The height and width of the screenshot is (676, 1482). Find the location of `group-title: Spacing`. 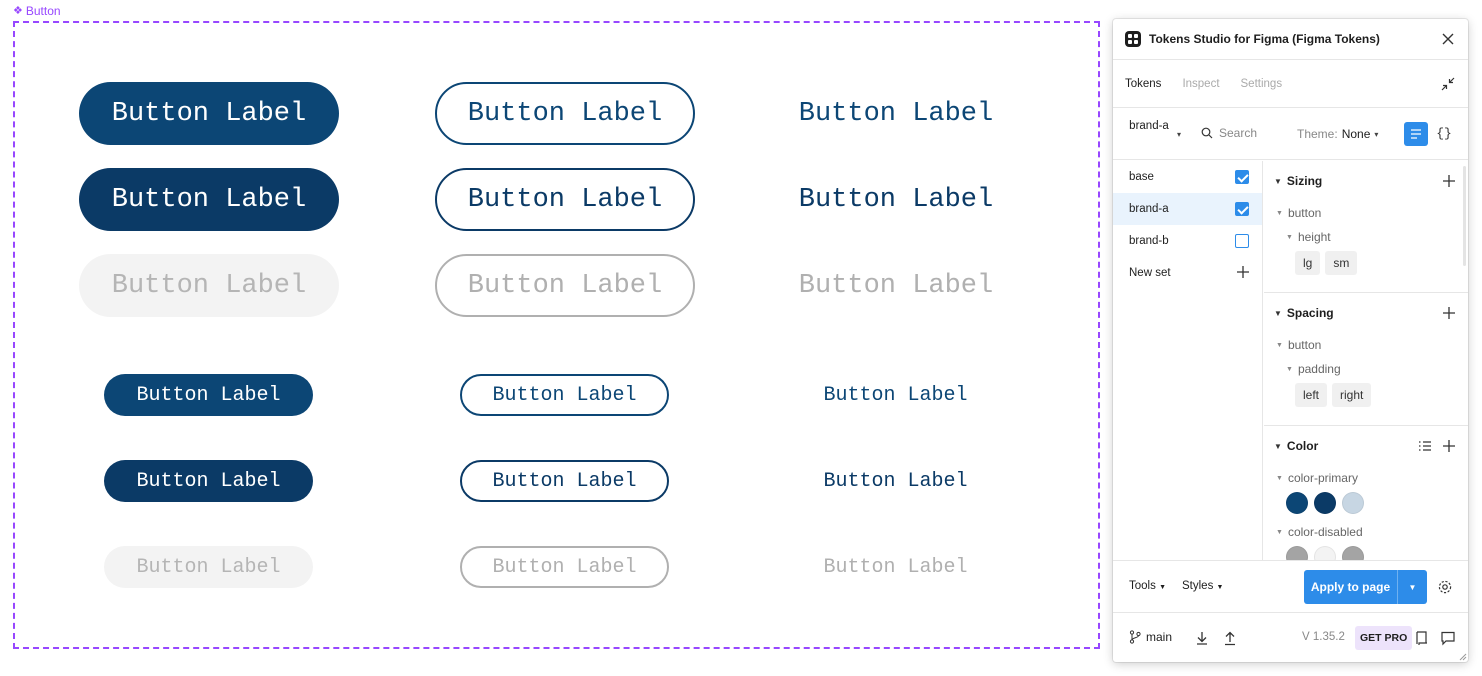

group-title: Spacing is located at coordinates (1310, 313).